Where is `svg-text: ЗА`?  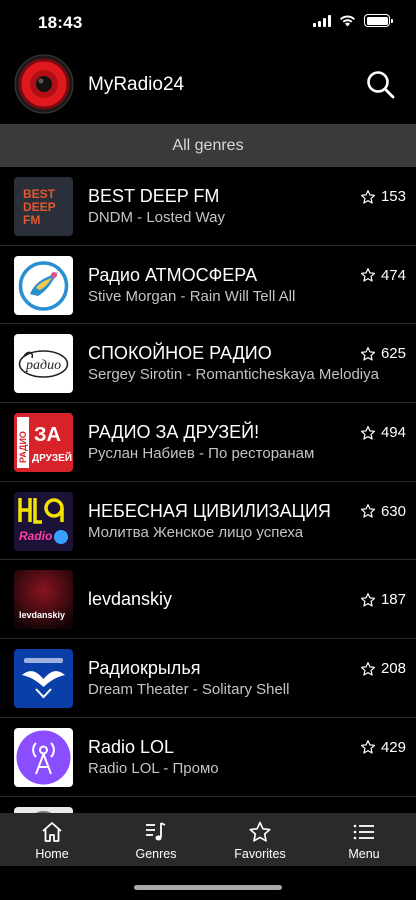
svg-text: ЗА is located at coordinates (47, 435).